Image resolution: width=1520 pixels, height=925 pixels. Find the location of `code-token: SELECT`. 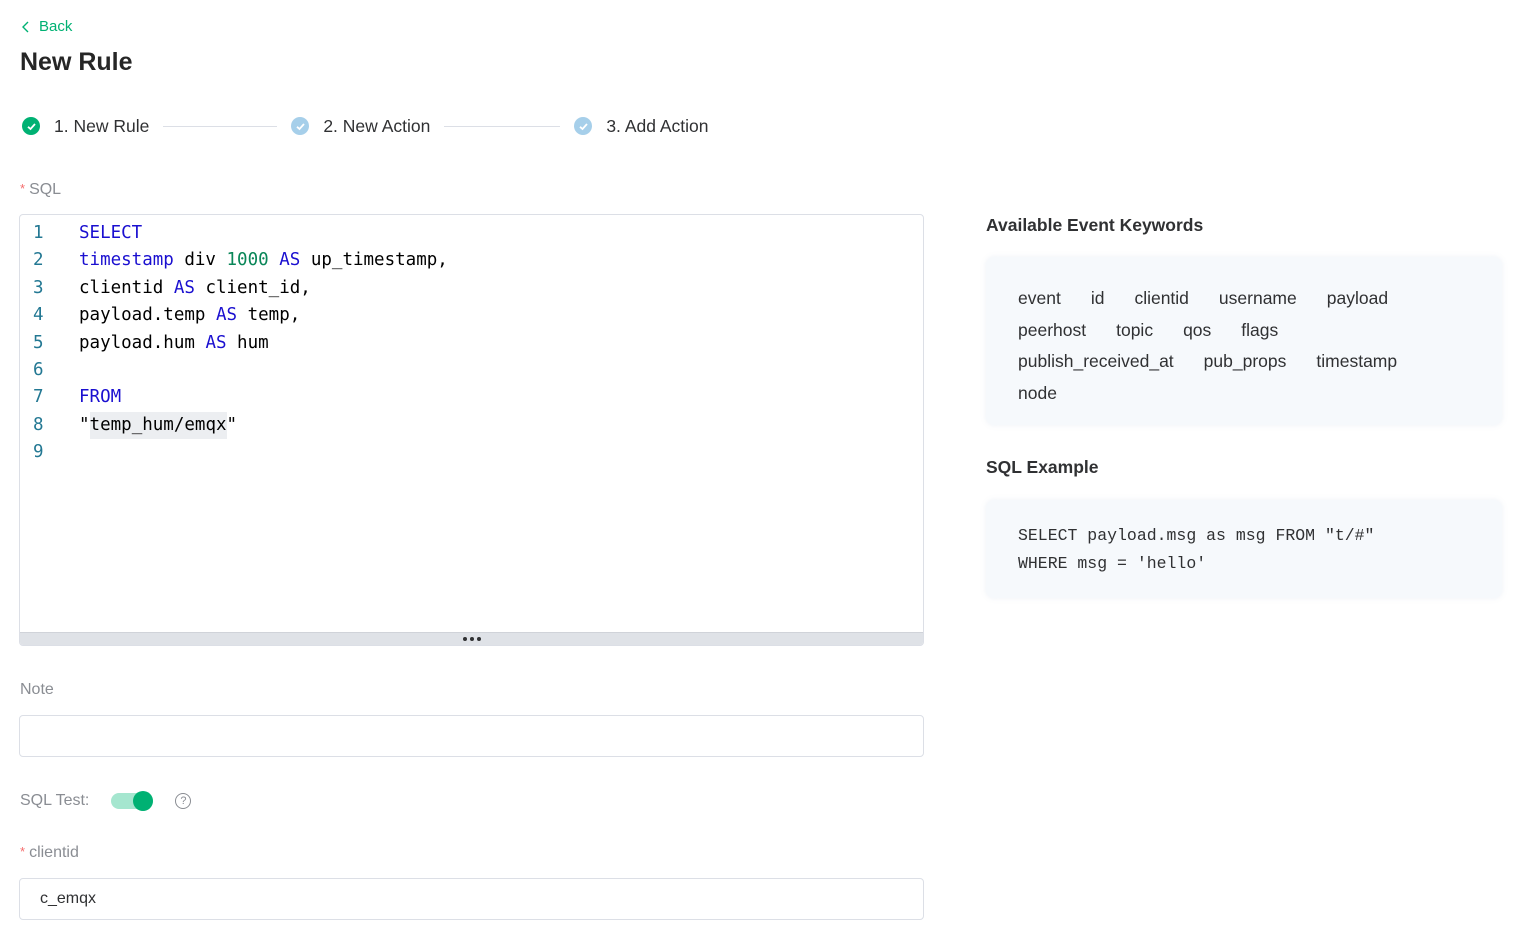

code-token: SELECT is located at coordinates (111, 233).